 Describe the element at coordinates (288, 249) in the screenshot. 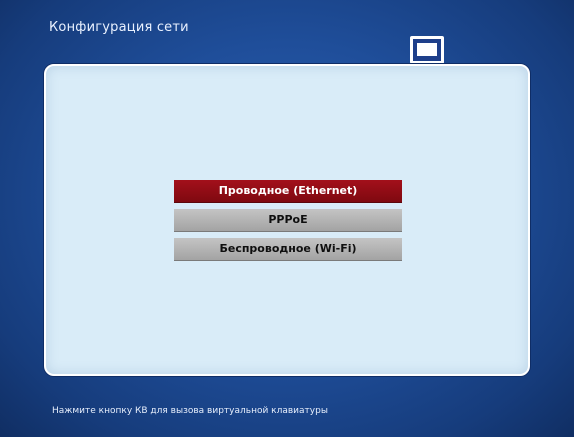

I see `menu-item-wifi: Беспроводное (Wi-Fi)` at that location.